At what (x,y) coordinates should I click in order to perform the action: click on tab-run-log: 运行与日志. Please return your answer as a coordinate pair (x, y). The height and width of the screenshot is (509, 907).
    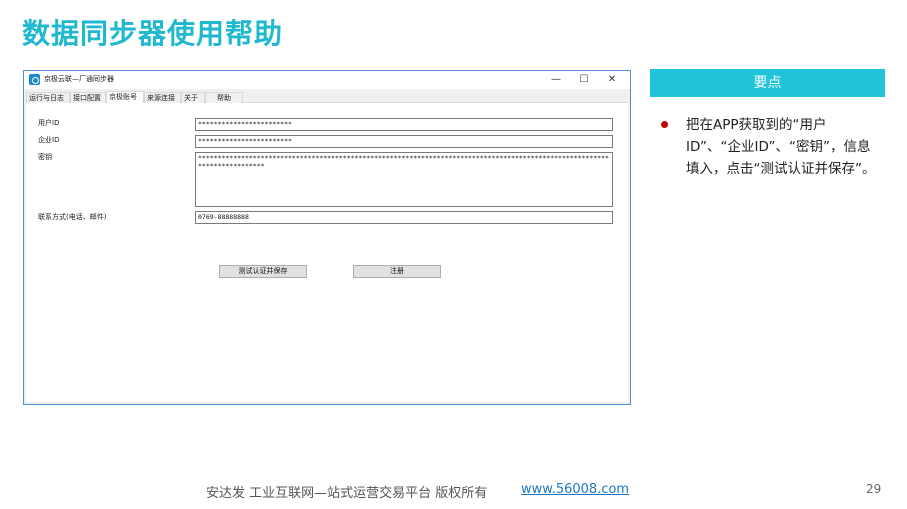
    Looking at the image, I should click on (48, 97).